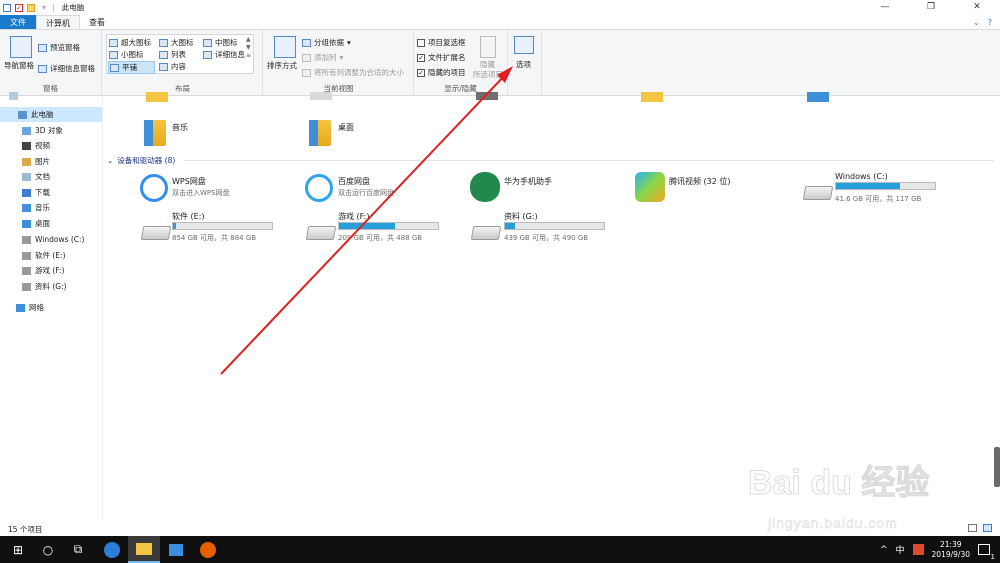  Describe the element at coordinates (521, 216) in the screenshot. I see `drive-g-name: 资料 (G:)` at that location.